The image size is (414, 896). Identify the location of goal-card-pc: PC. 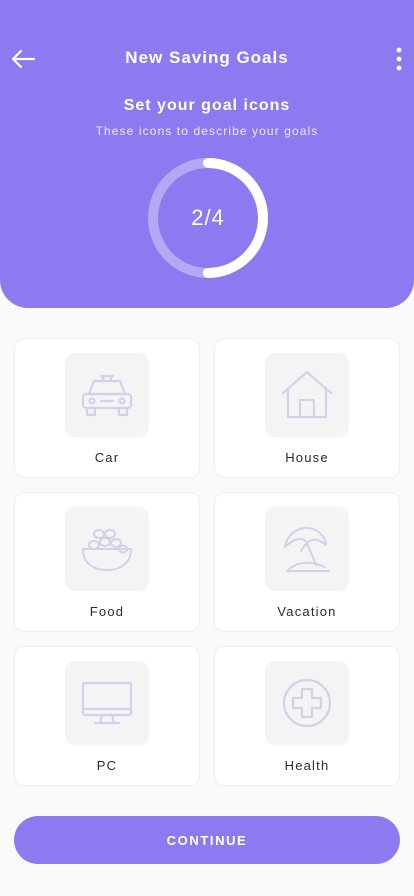
(107, 716).